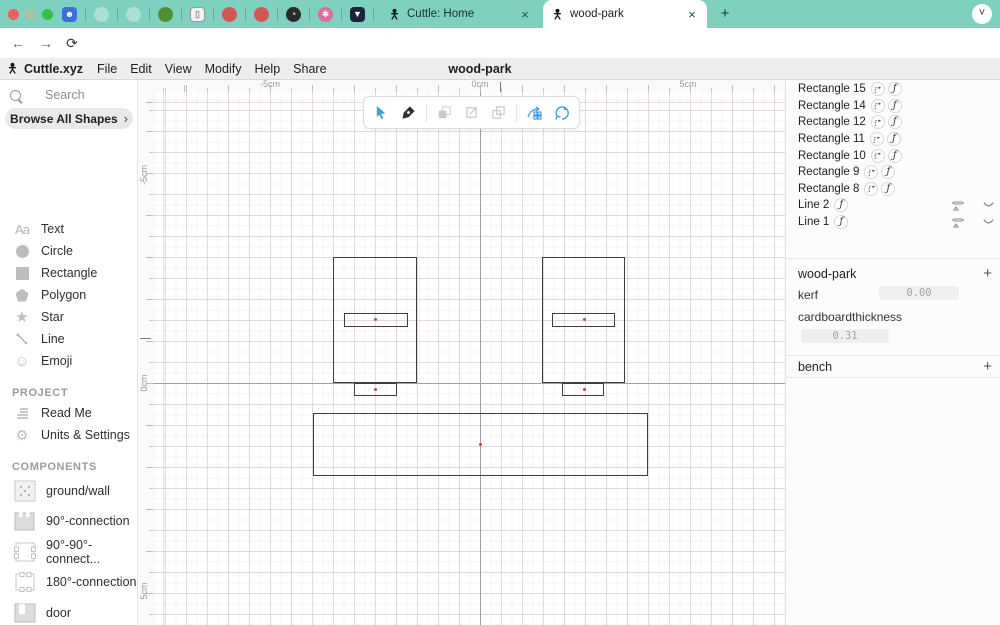  I want to click on component-item-90-connection: 90°-connection, so click(68, 521).